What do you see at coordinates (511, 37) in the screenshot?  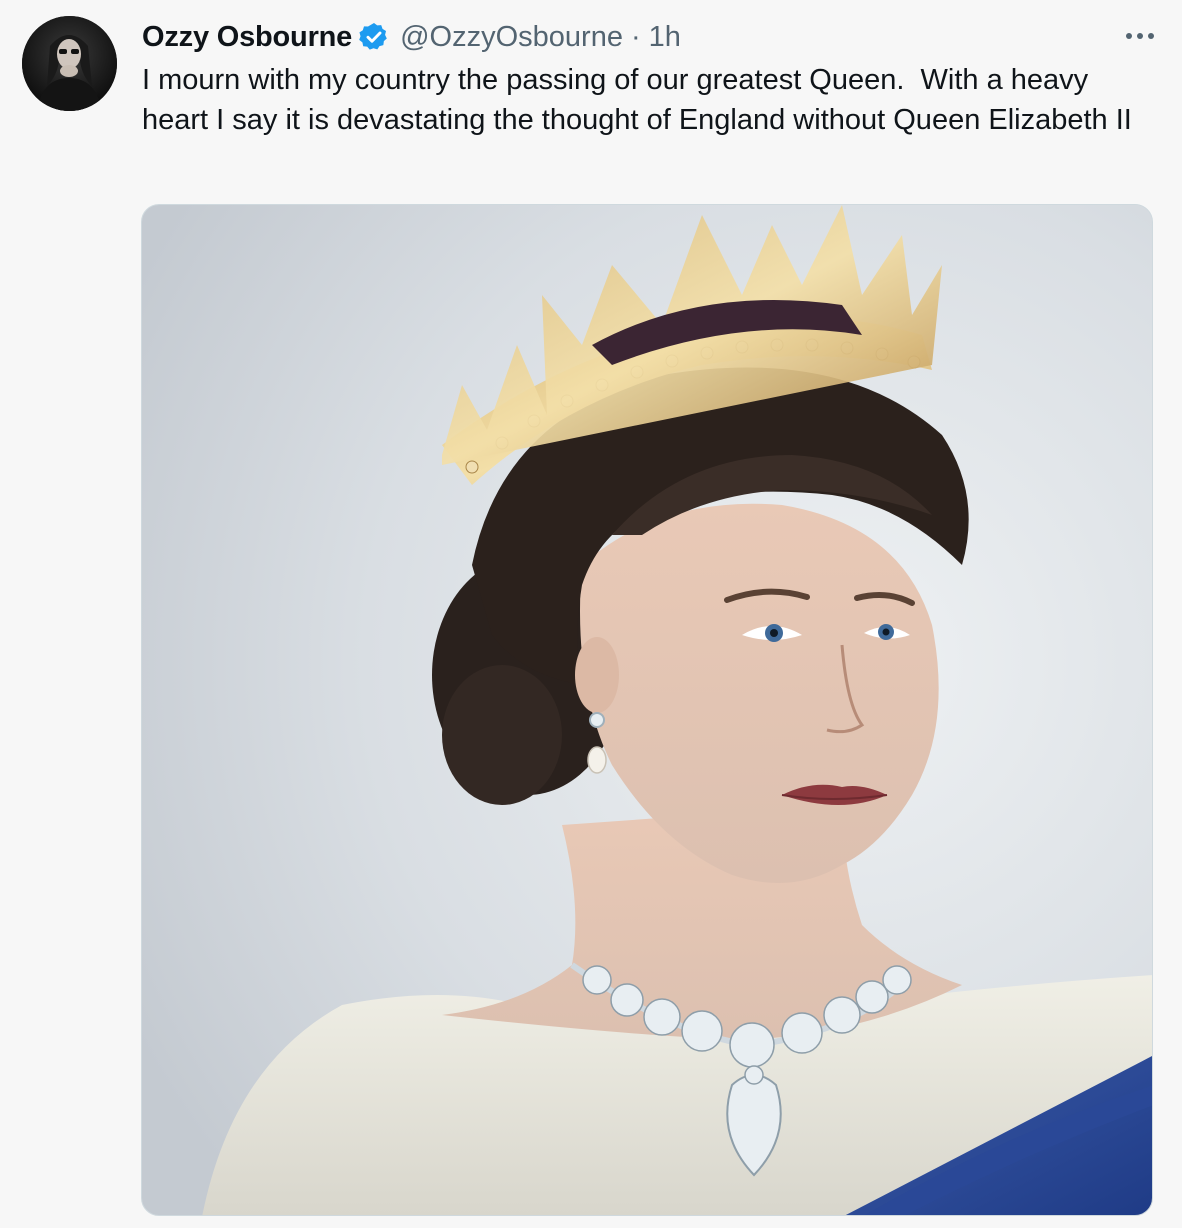 I see `handle: @OzzyOsbourne` at bounding box center [511, 37].